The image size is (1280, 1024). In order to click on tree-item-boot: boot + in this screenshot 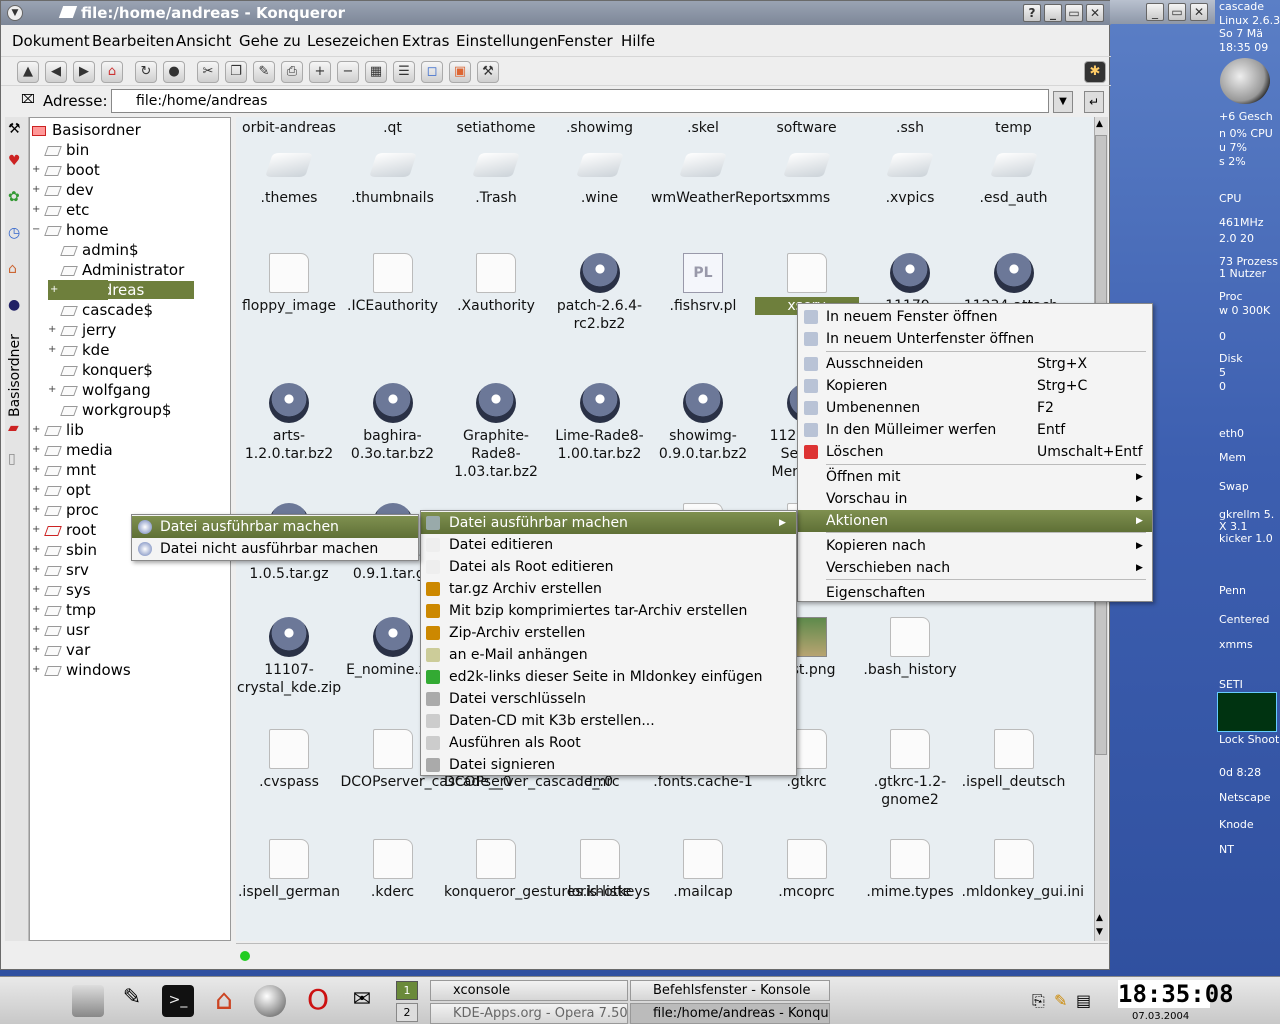, I will do `click(66, 170)`.